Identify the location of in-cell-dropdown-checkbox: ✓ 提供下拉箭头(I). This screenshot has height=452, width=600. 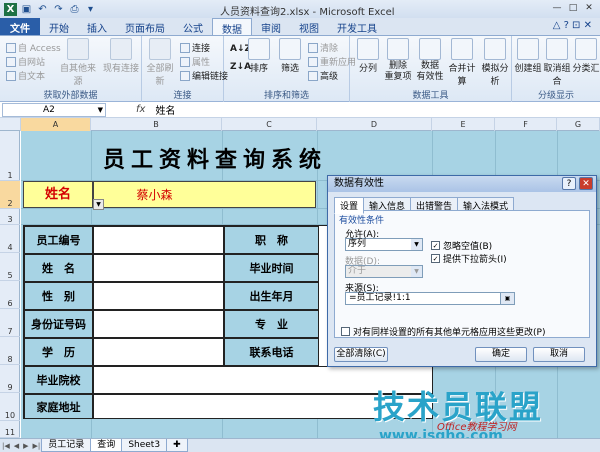
(469, 258).